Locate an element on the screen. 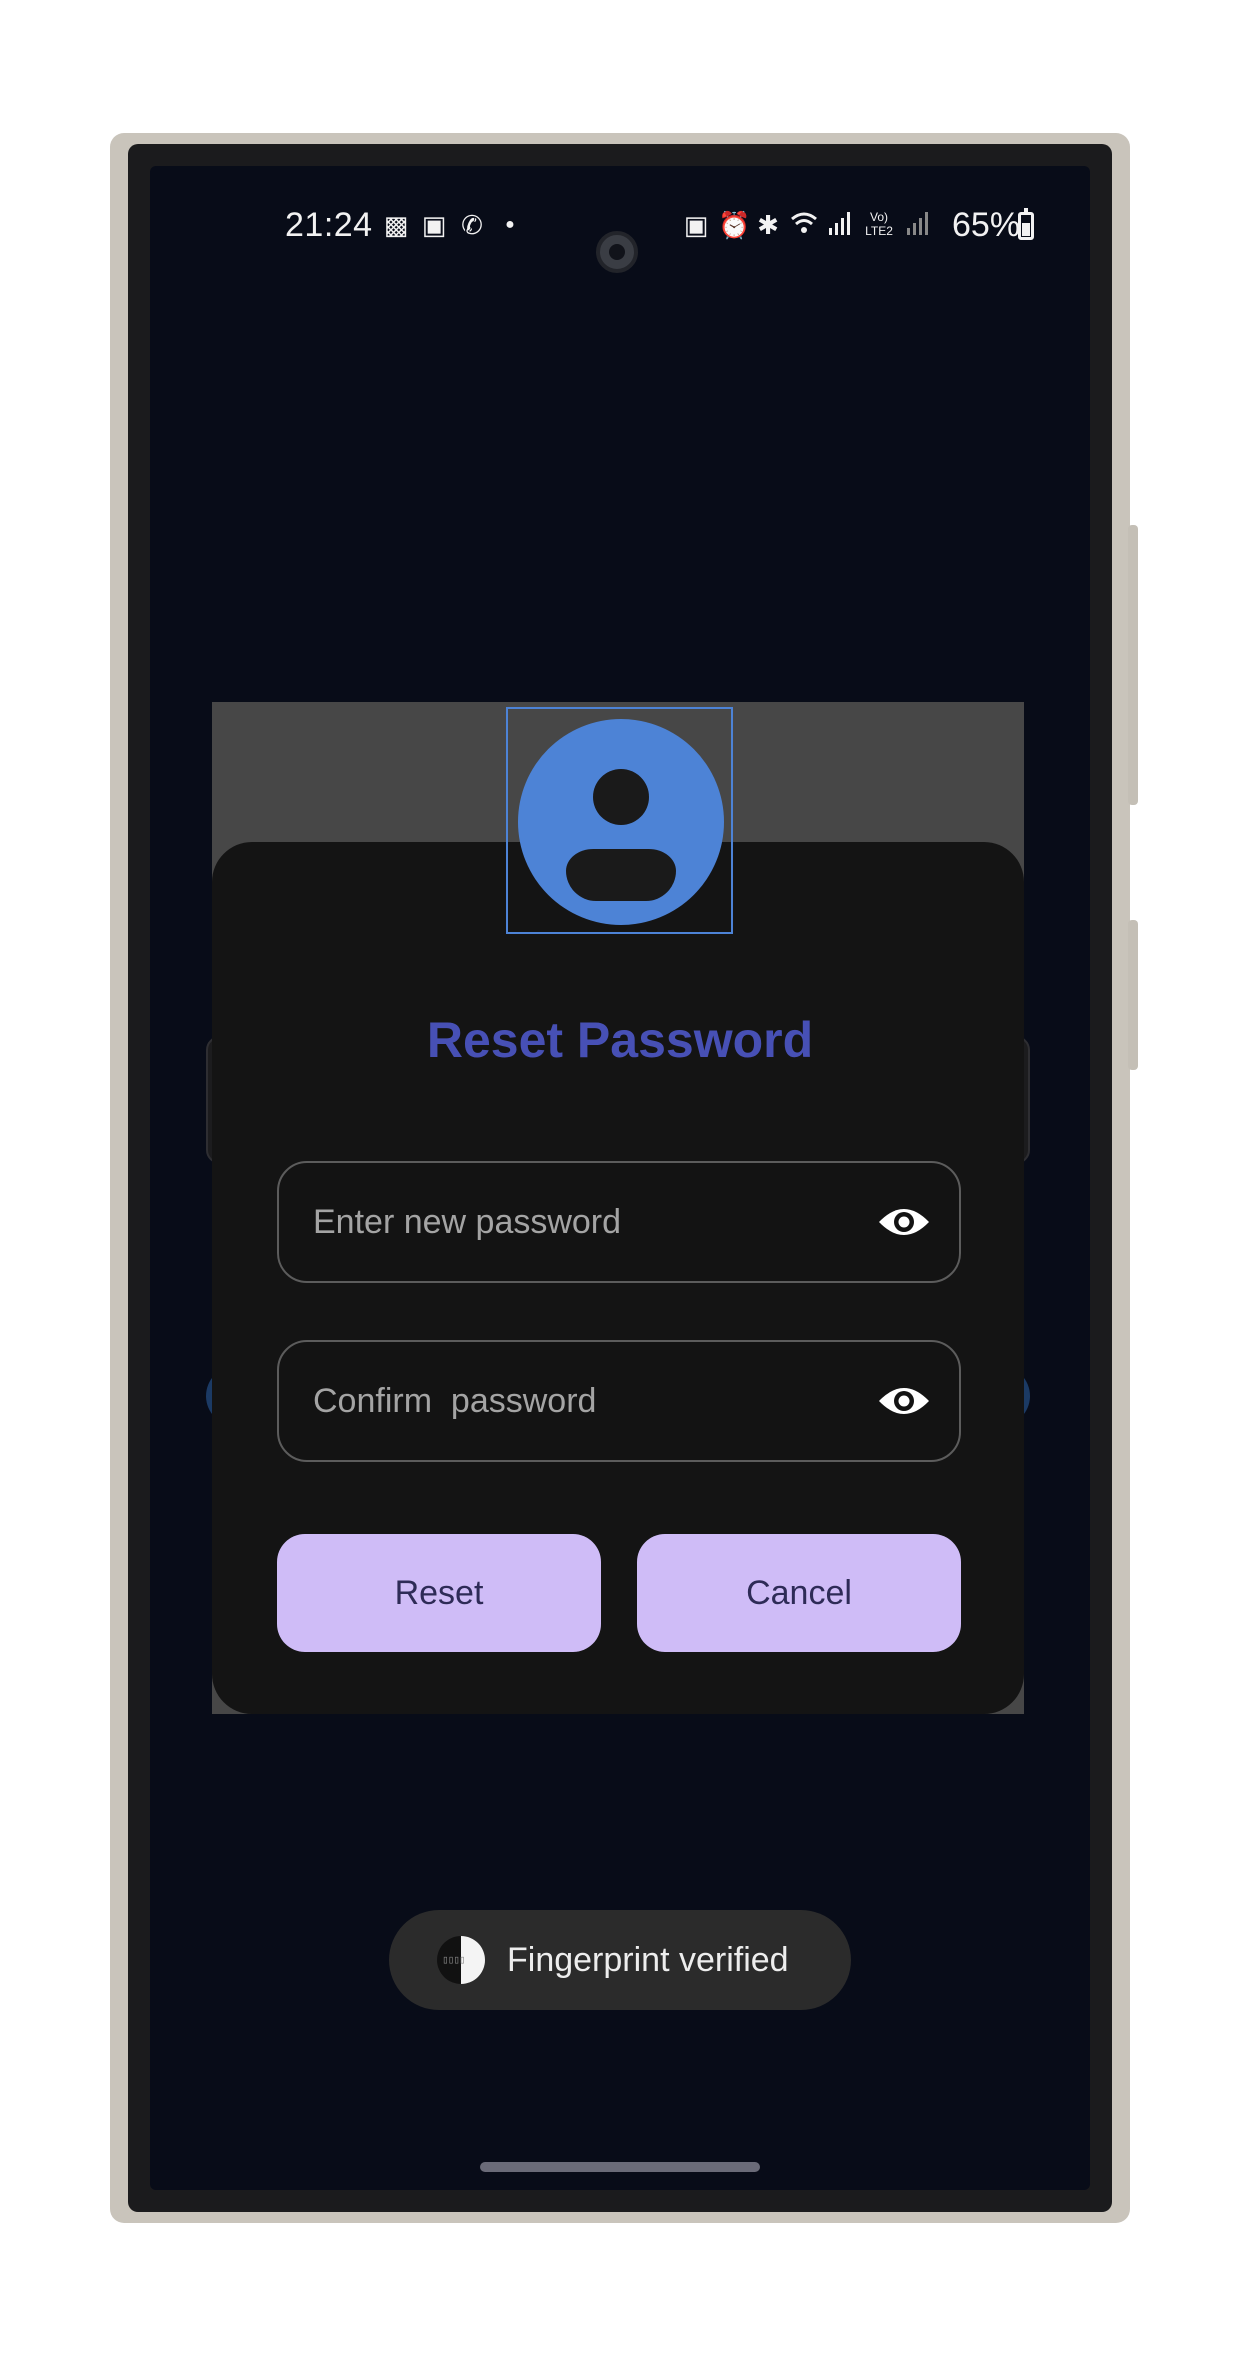 The width and height of the screenshot is (1245, 2359). signal-icon is located at coordinates (840, 225).